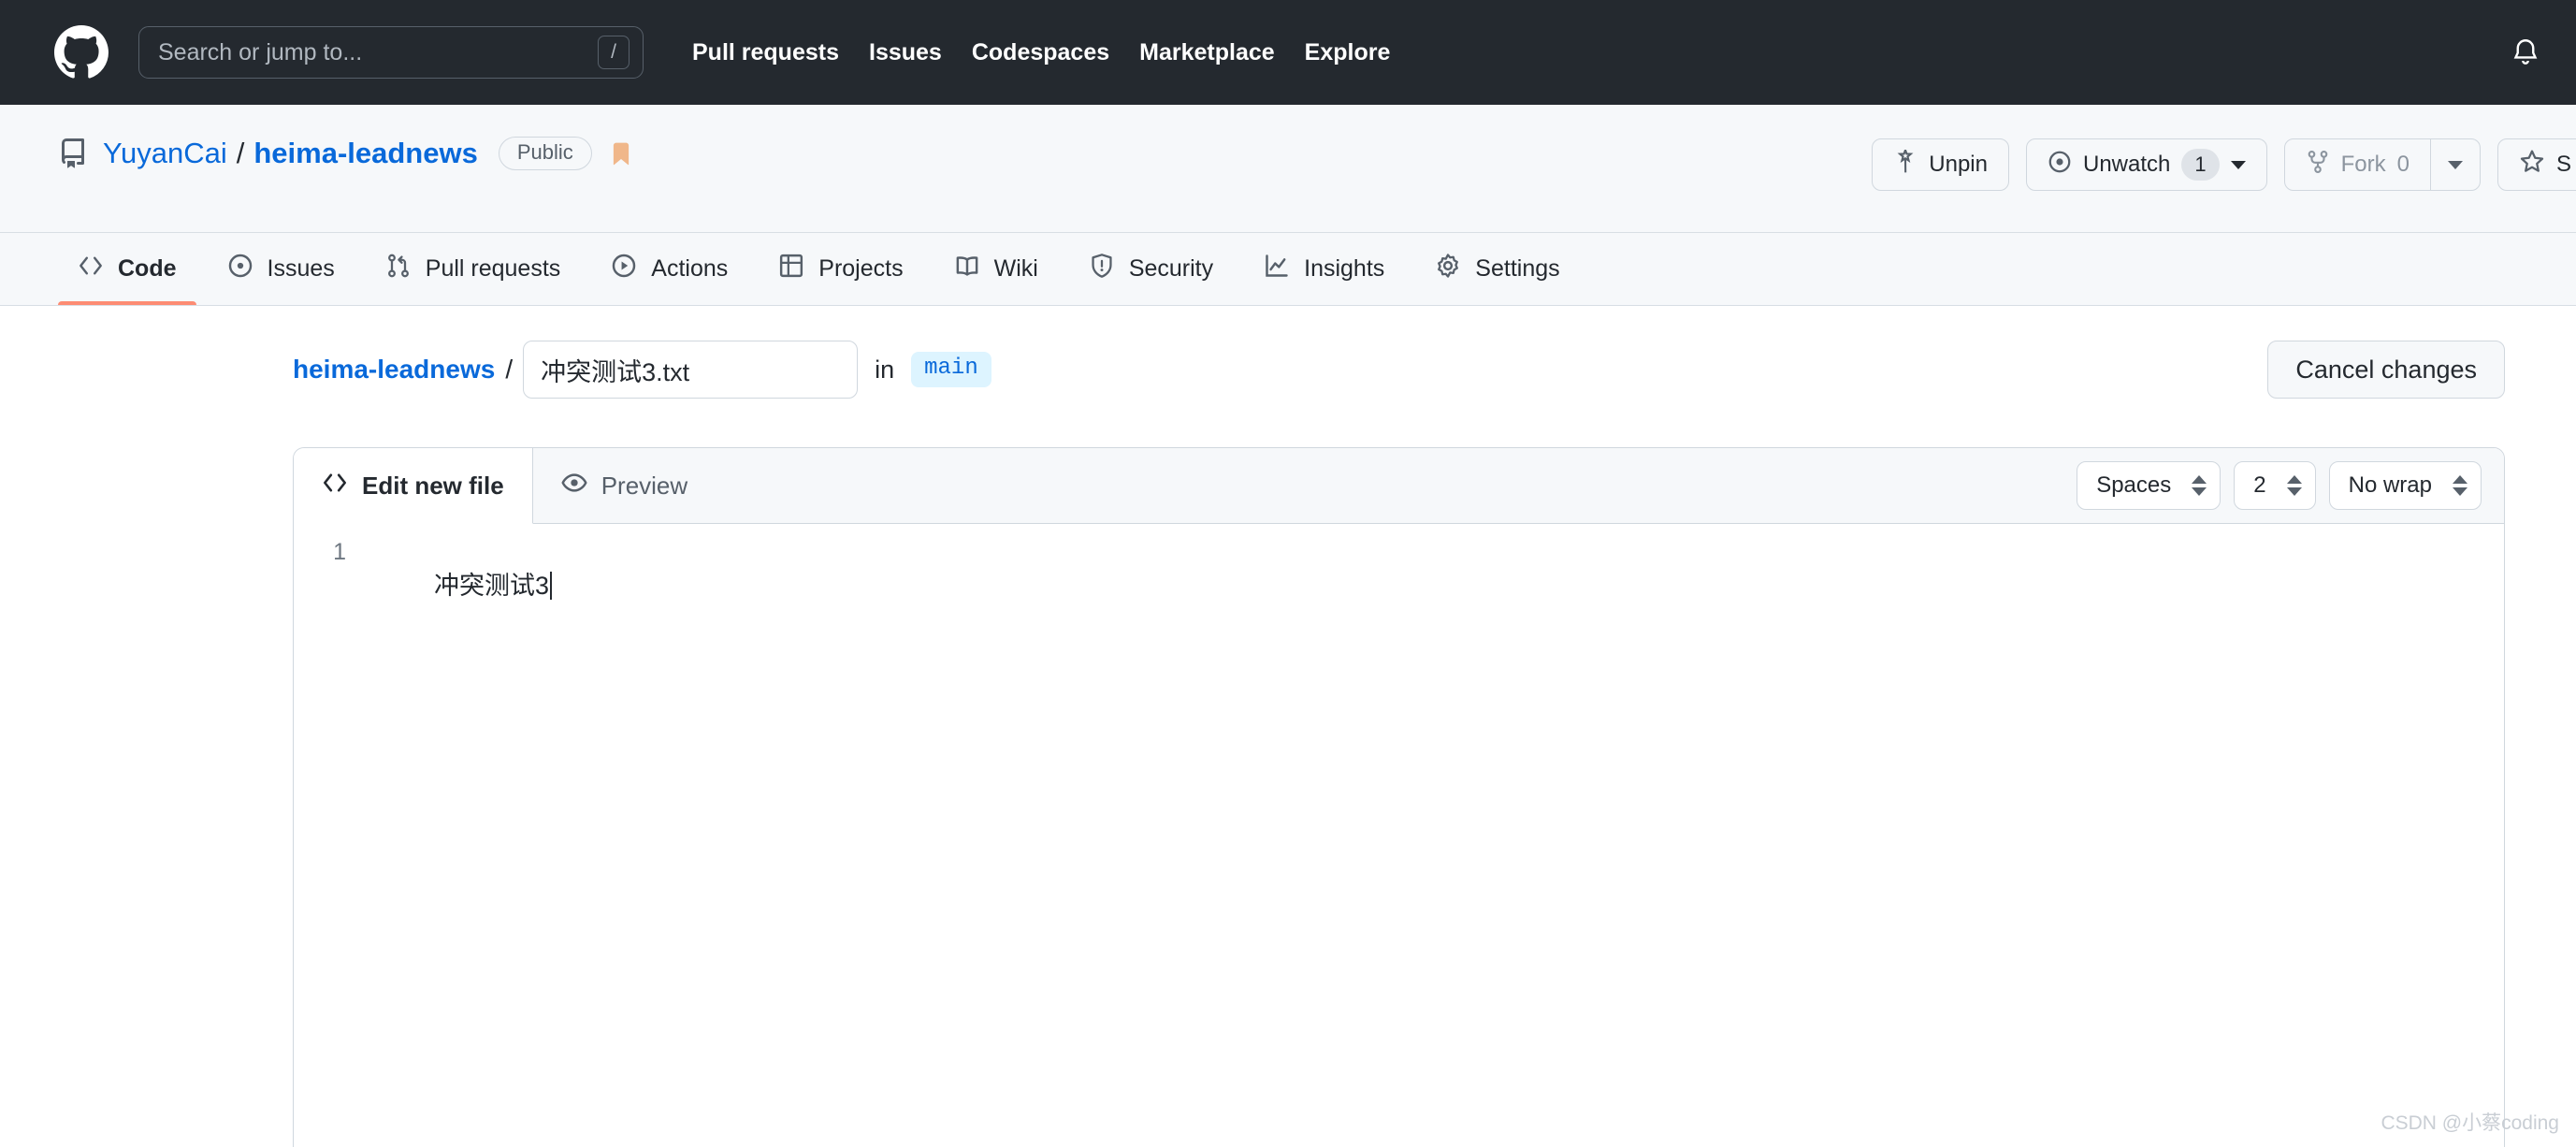  Describe the element at coordinates (1171, 268) in the screenshot. I see `tab-security-label: Security` at that location.